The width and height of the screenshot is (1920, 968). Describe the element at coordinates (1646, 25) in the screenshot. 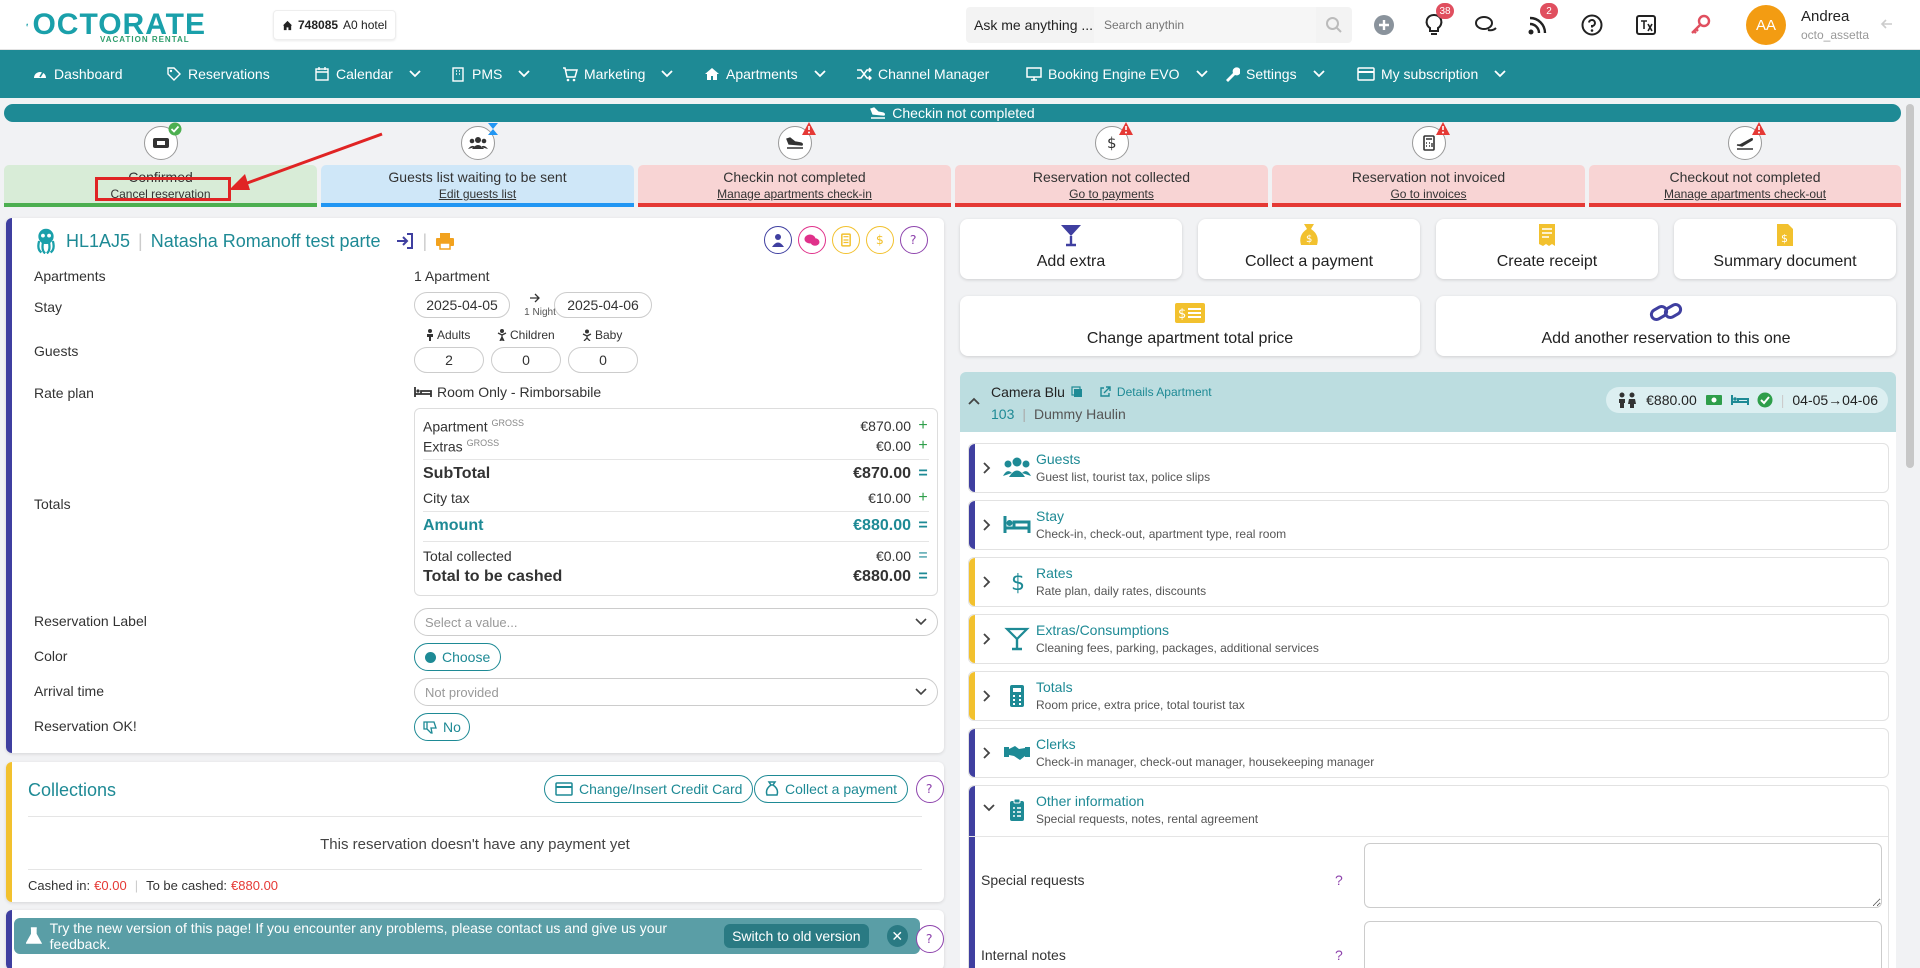

I see `translate-icon` at that location.